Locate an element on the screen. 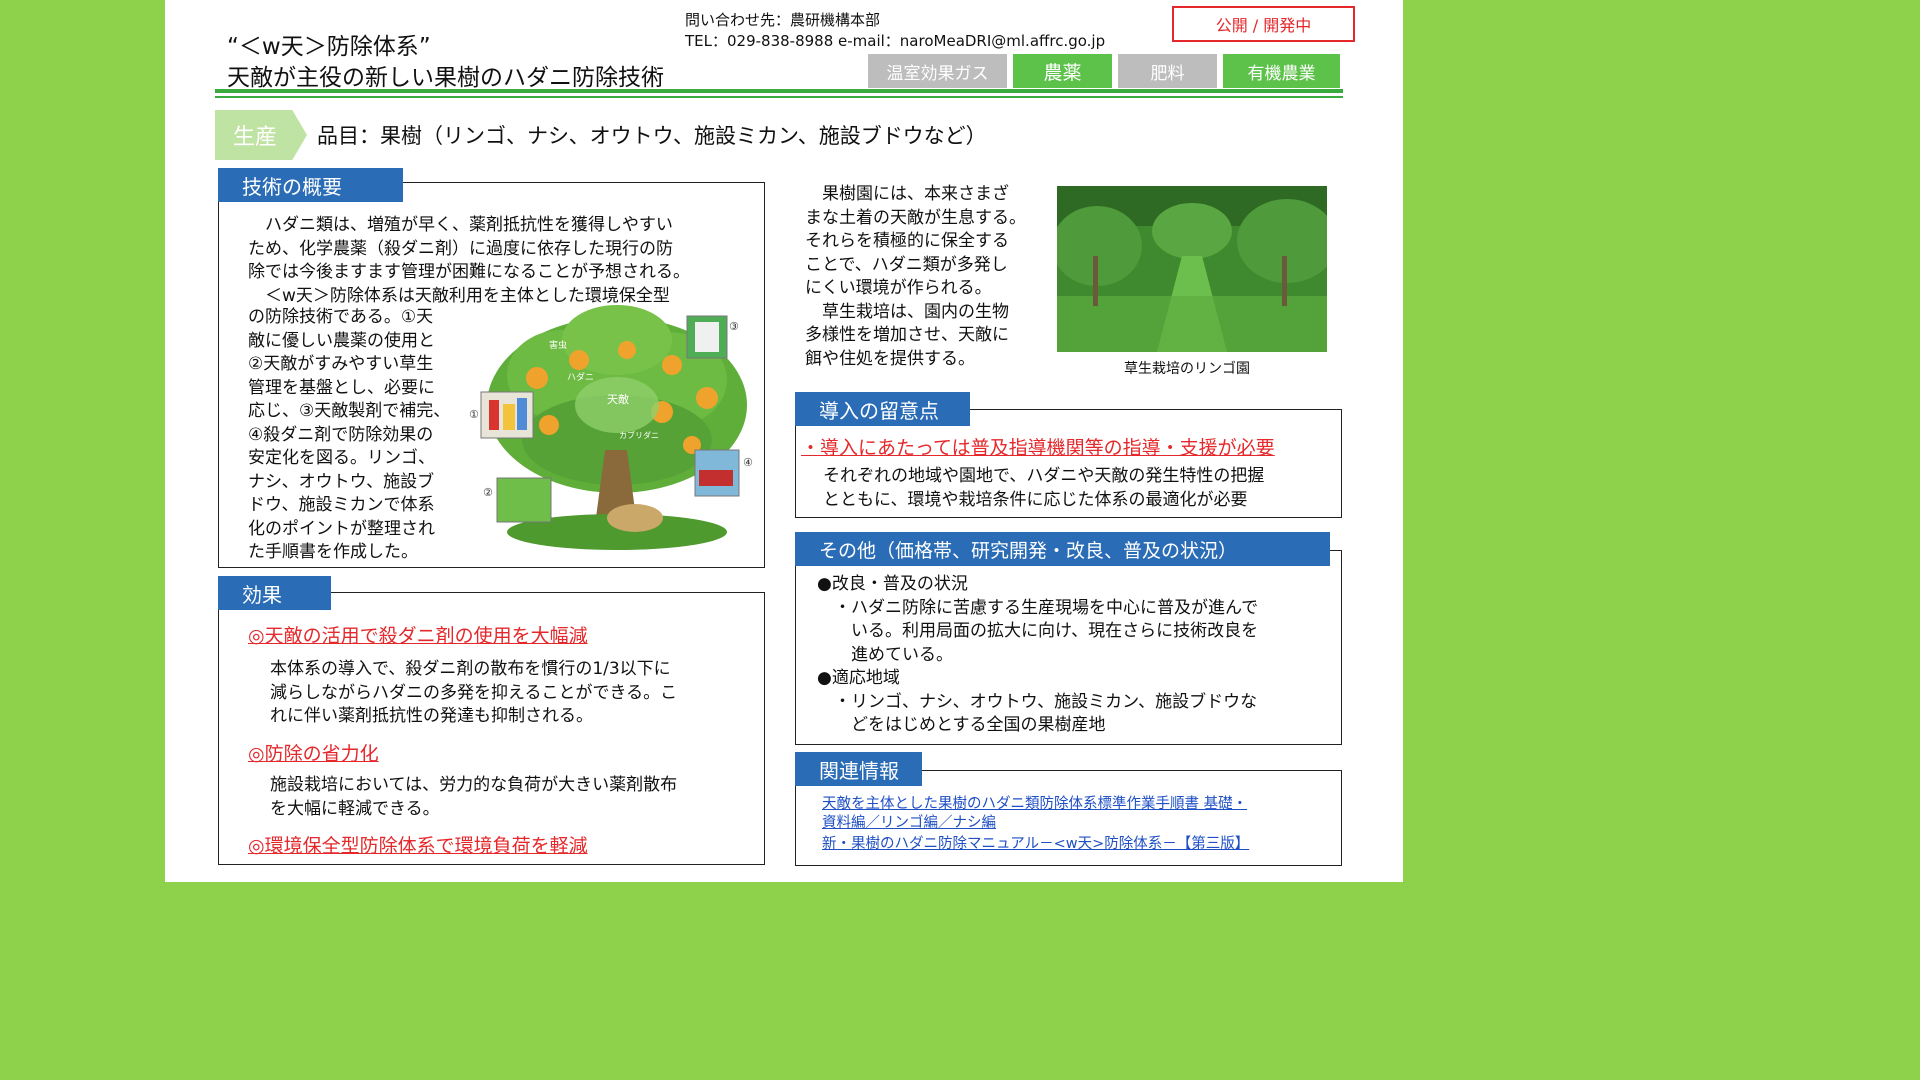  tag-organic-farming: 有機農業 is located at coordinates (1281, 71).